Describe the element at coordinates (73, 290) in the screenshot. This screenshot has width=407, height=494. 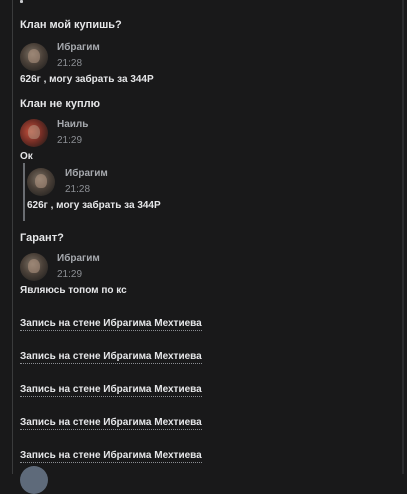
I see `message-text: Являюсь топом по кс` at that location.